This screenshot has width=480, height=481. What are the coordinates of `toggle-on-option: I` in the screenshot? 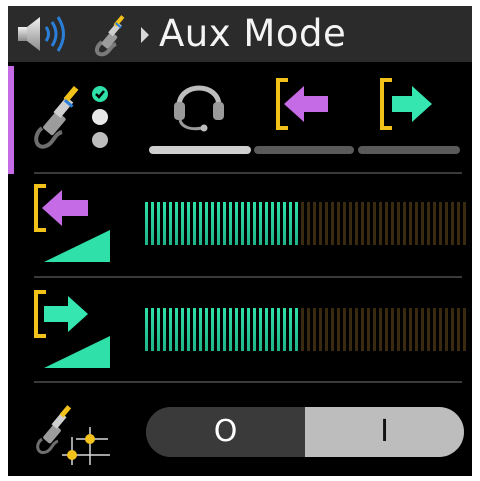 It's located at (384, 432).